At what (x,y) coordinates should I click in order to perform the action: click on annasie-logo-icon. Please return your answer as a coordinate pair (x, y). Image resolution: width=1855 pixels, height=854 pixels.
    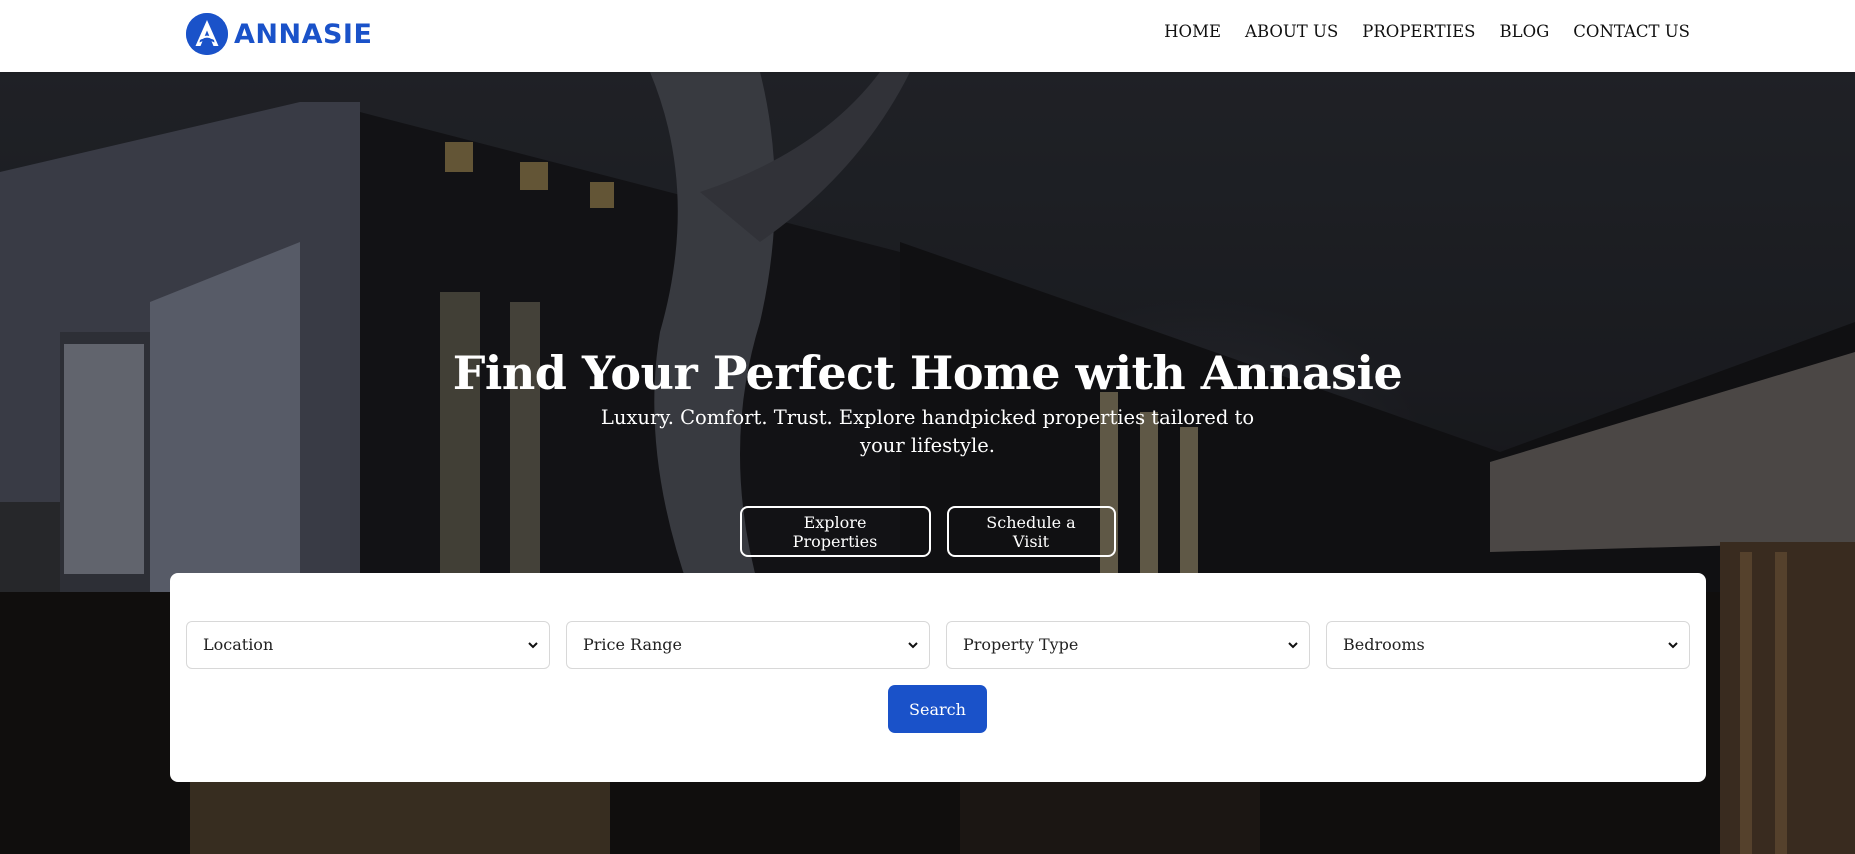
    Looking at the image, I should click on (207, 34).